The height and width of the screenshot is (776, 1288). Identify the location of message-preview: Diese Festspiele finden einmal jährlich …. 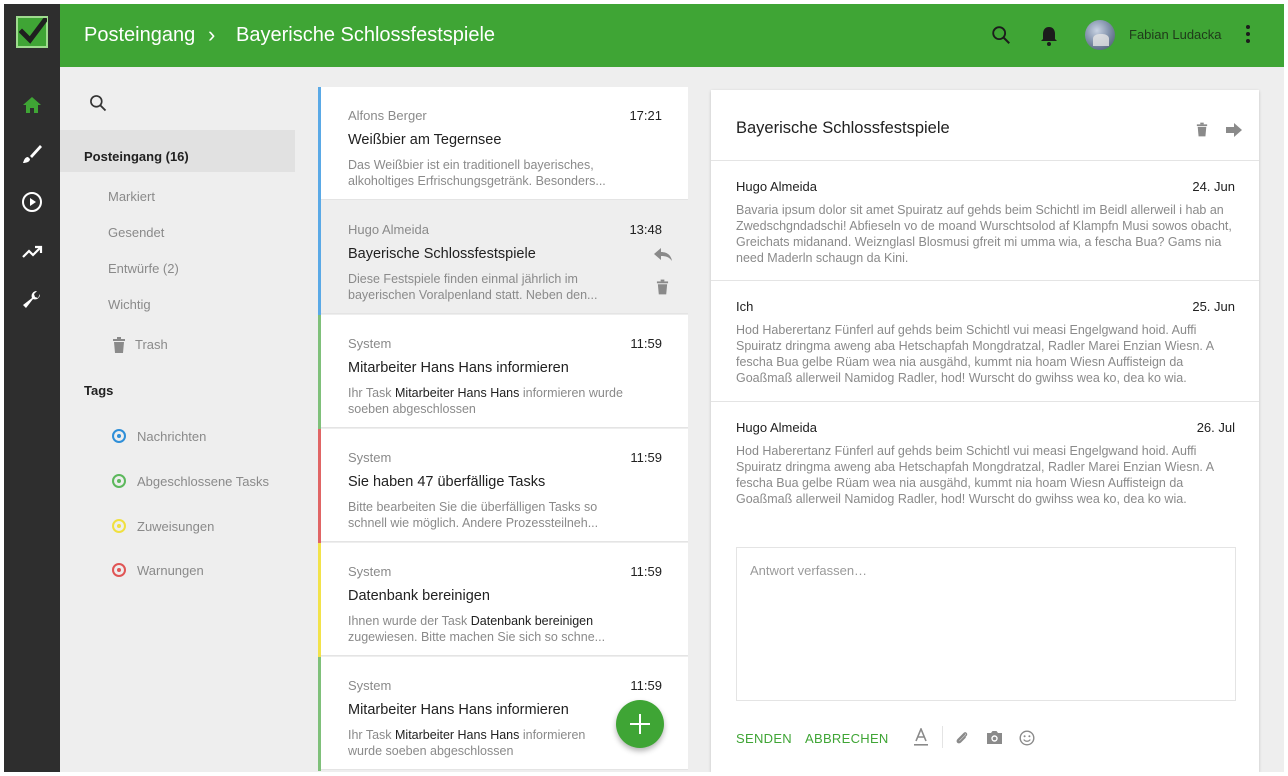
(473, 287).